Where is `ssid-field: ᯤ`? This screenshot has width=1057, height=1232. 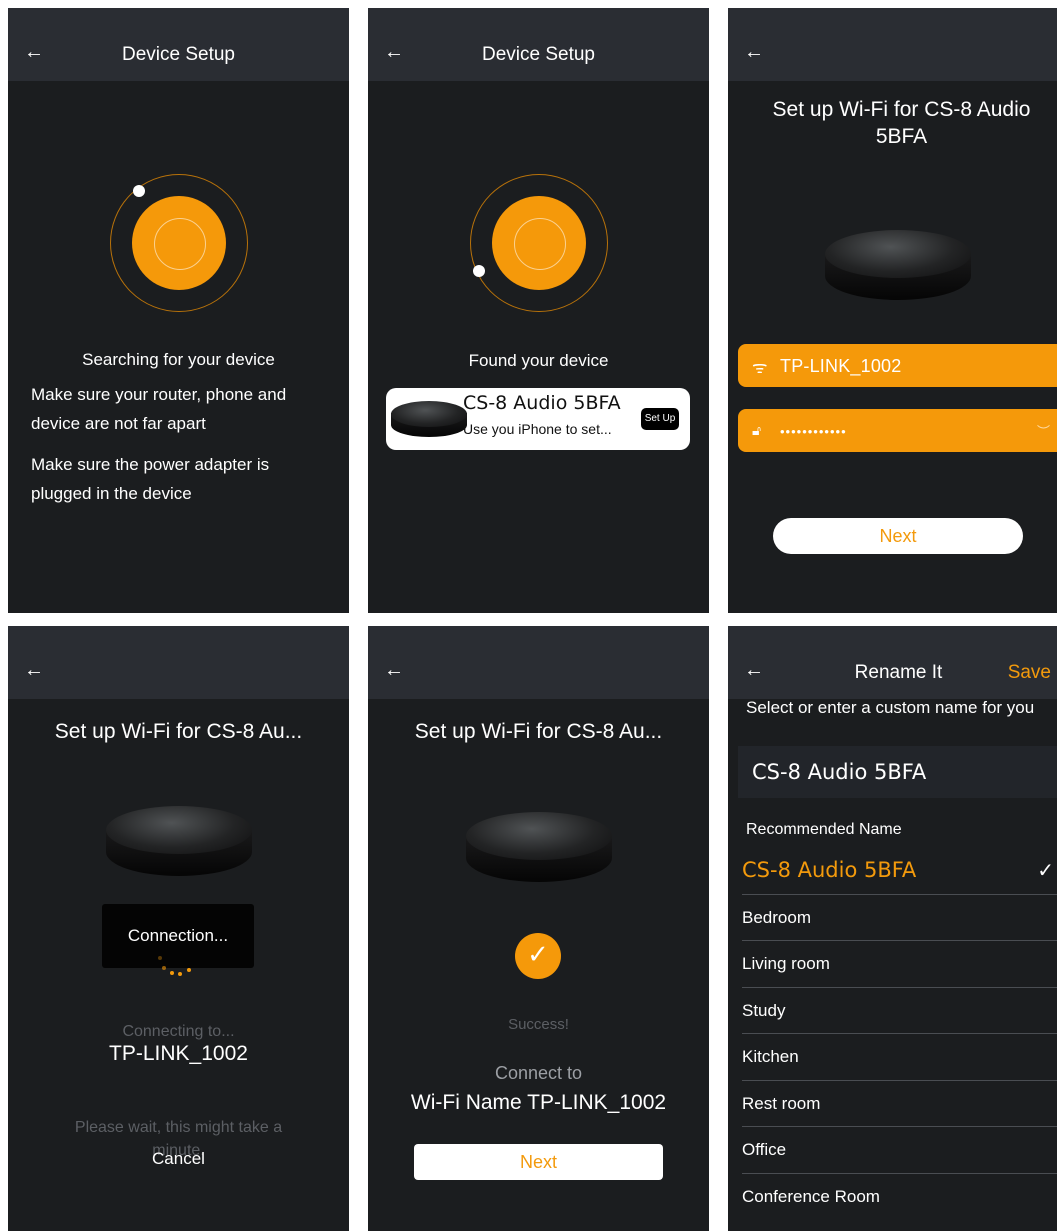
ssid-field: ᯤ is located at coordinates (897, 366).